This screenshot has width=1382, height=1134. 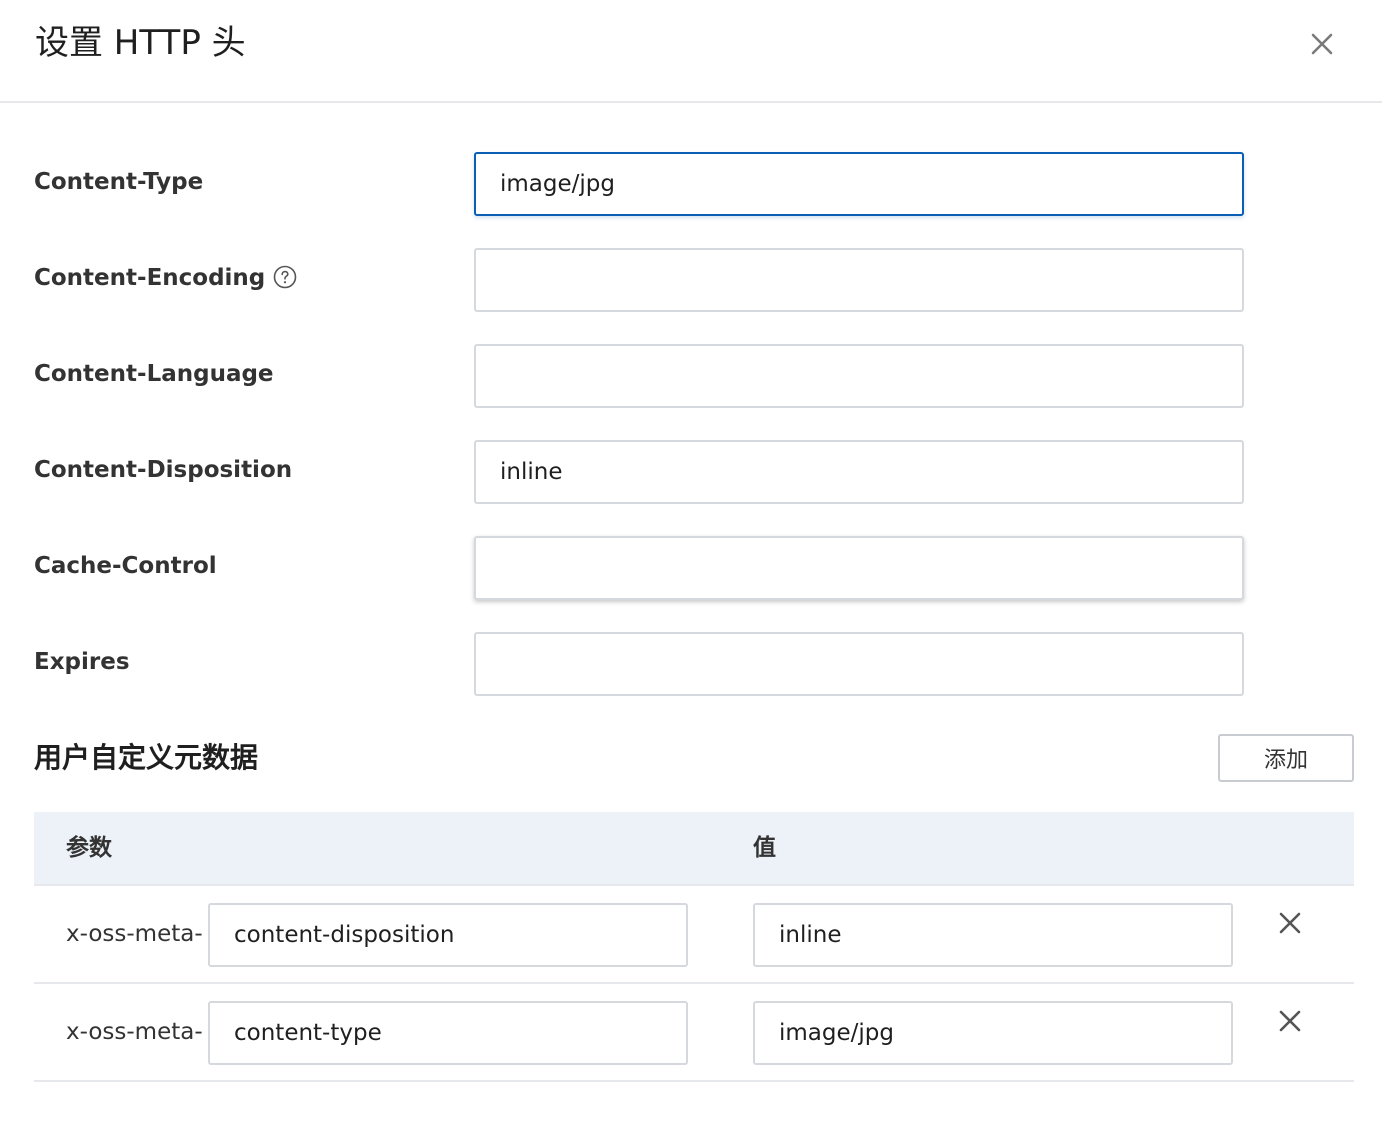 I want to click on question-circle-icon, so click(x=285, y=277).